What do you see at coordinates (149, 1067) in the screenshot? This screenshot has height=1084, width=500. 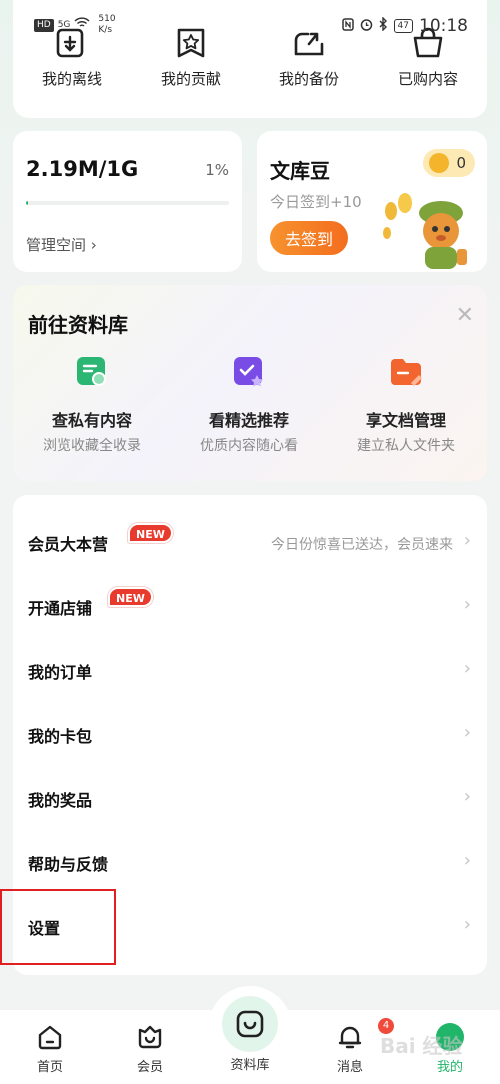 I see `tab-label: 会员` at bounding box center [149, 1067].